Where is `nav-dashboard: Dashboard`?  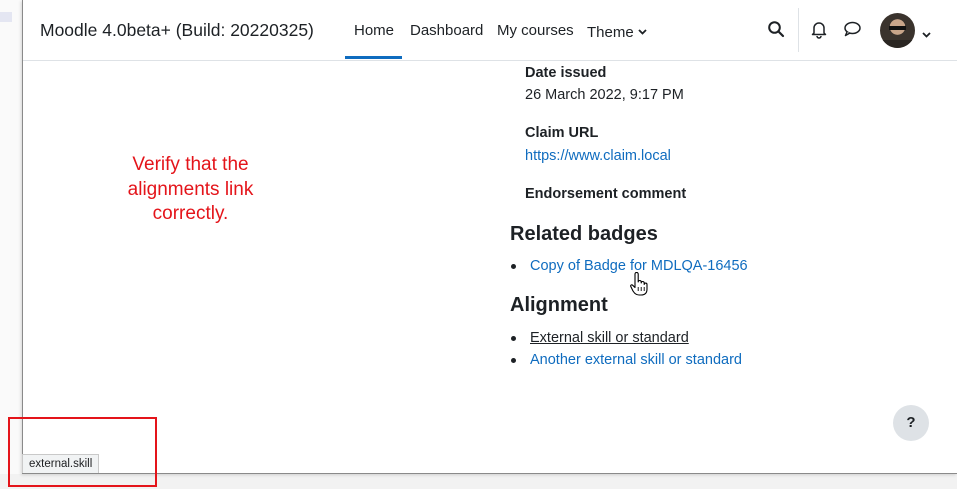
nav-dashboard: Dashboard is located at coordinates (446, 30).